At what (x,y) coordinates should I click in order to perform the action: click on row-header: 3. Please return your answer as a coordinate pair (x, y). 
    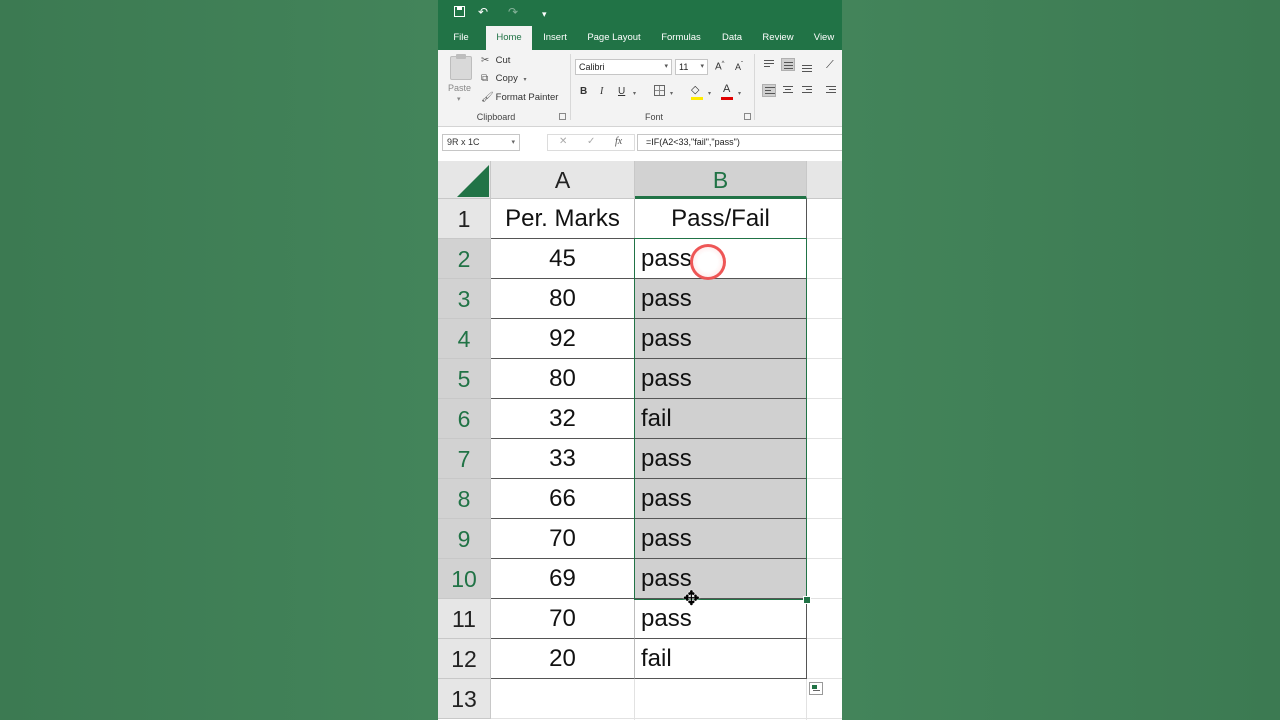
    Looking at the image, I should click on (464, 299).